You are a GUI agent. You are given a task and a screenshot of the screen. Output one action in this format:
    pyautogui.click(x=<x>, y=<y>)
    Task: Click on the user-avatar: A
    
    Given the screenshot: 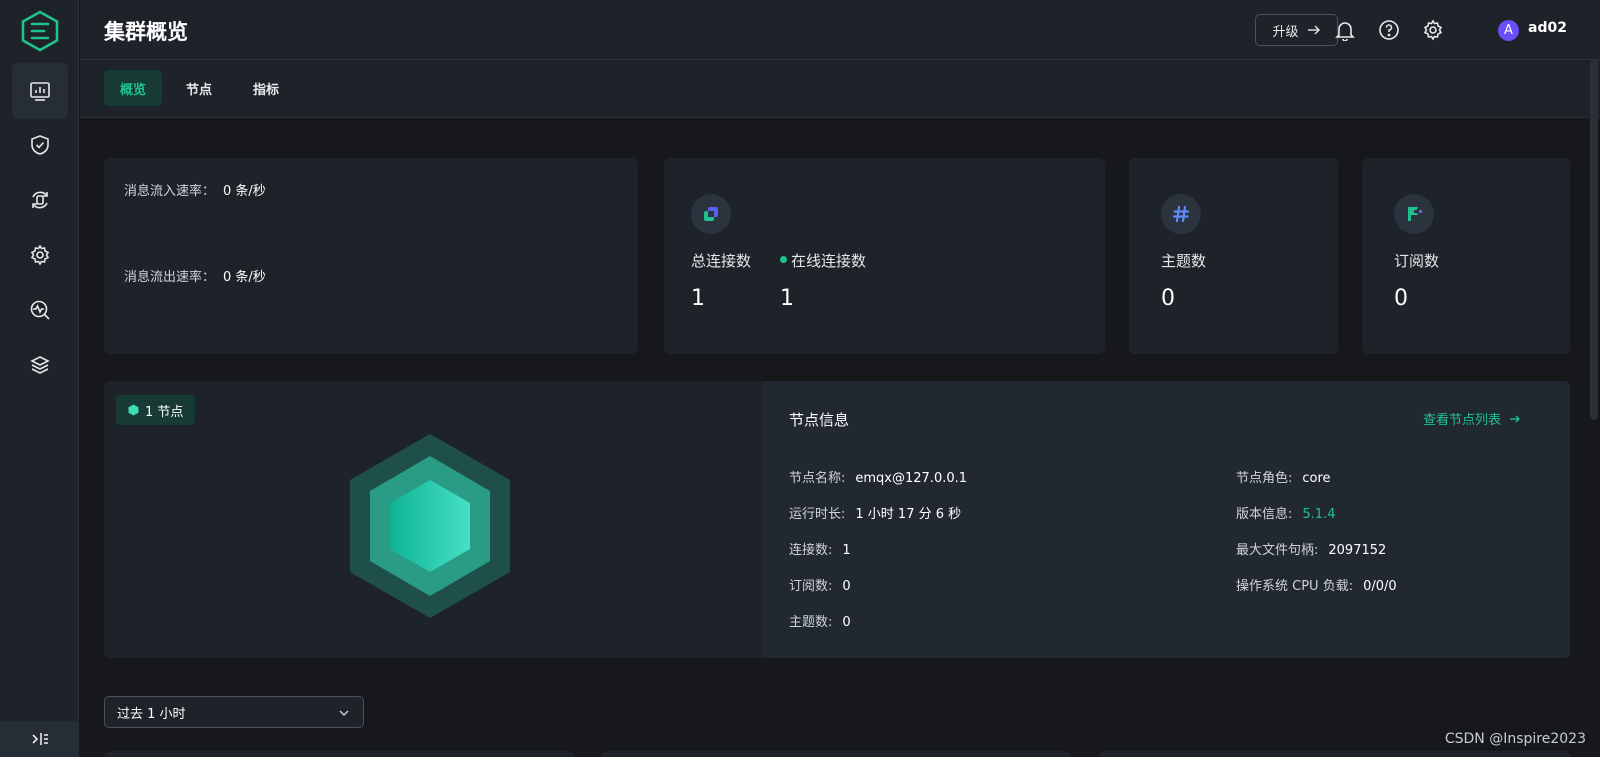 What is the action you would take?
    pyautogui.click(x=1508, y=30)
    